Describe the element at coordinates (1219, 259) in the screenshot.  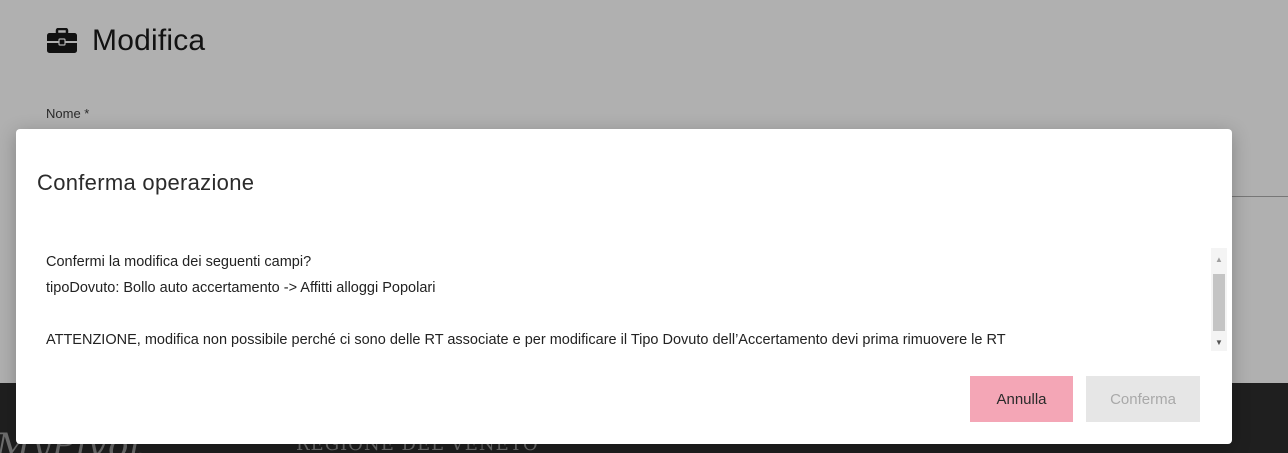
I see `scroll-up-icon: ▲` at that location.